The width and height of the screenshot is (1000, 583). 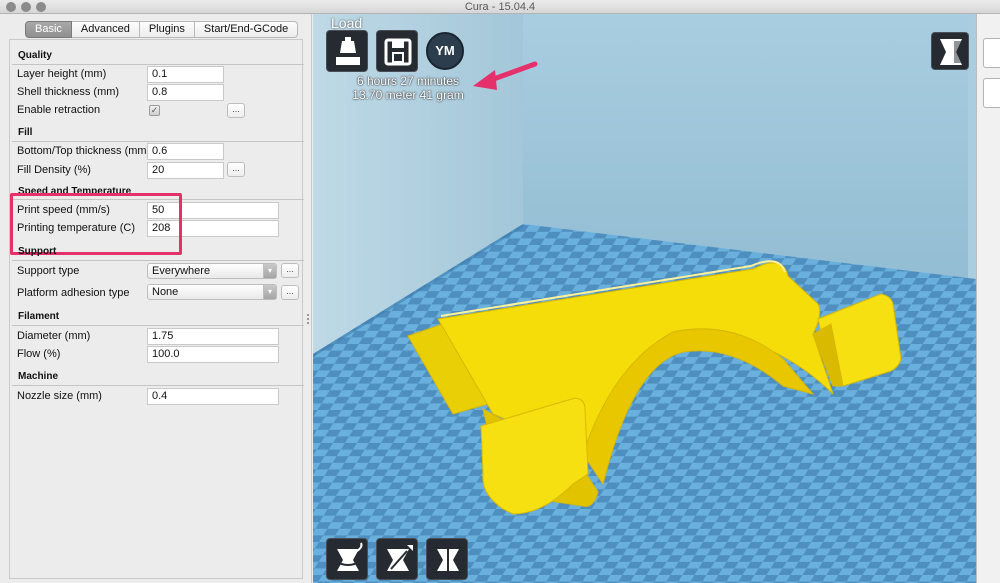 What do you see at coordinates (62, 74) in the screenshot?
I see `layer-height-label: Layer height (mm)` at bounding box center [62, 74].